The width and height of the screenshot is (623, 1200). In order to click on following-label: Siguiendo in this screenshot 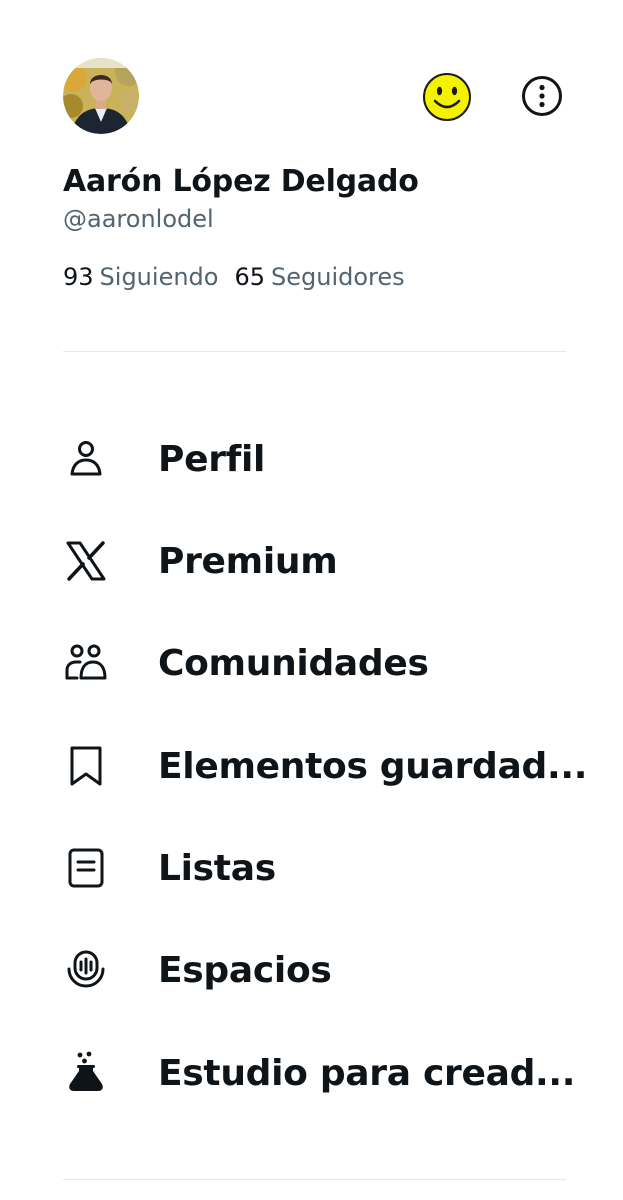, I will do `click(159, 277)`.